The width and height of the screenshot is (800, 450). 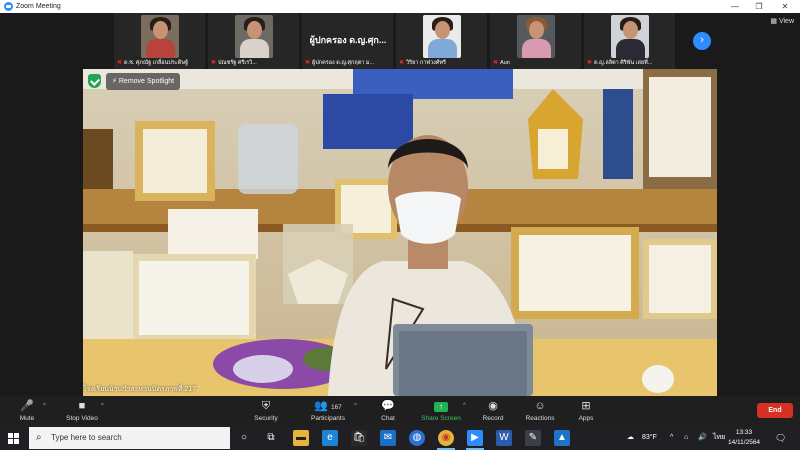 What do you see at coordinates (686, 438) in the screenshot?
I see `network-icon: ⌂` at bounding box center [686, 438].